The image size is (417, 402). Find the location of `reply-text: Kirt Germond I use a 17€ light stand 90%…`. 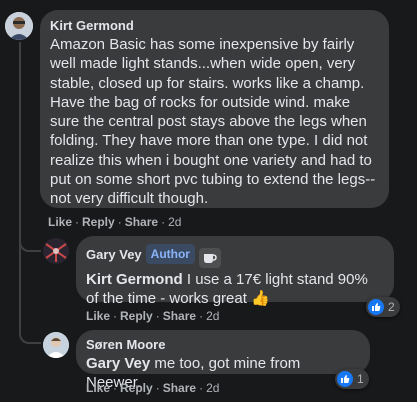

reply-text: Kirt Germond I use a 17€ light stand 90%… is located at coordinates (234, 289).